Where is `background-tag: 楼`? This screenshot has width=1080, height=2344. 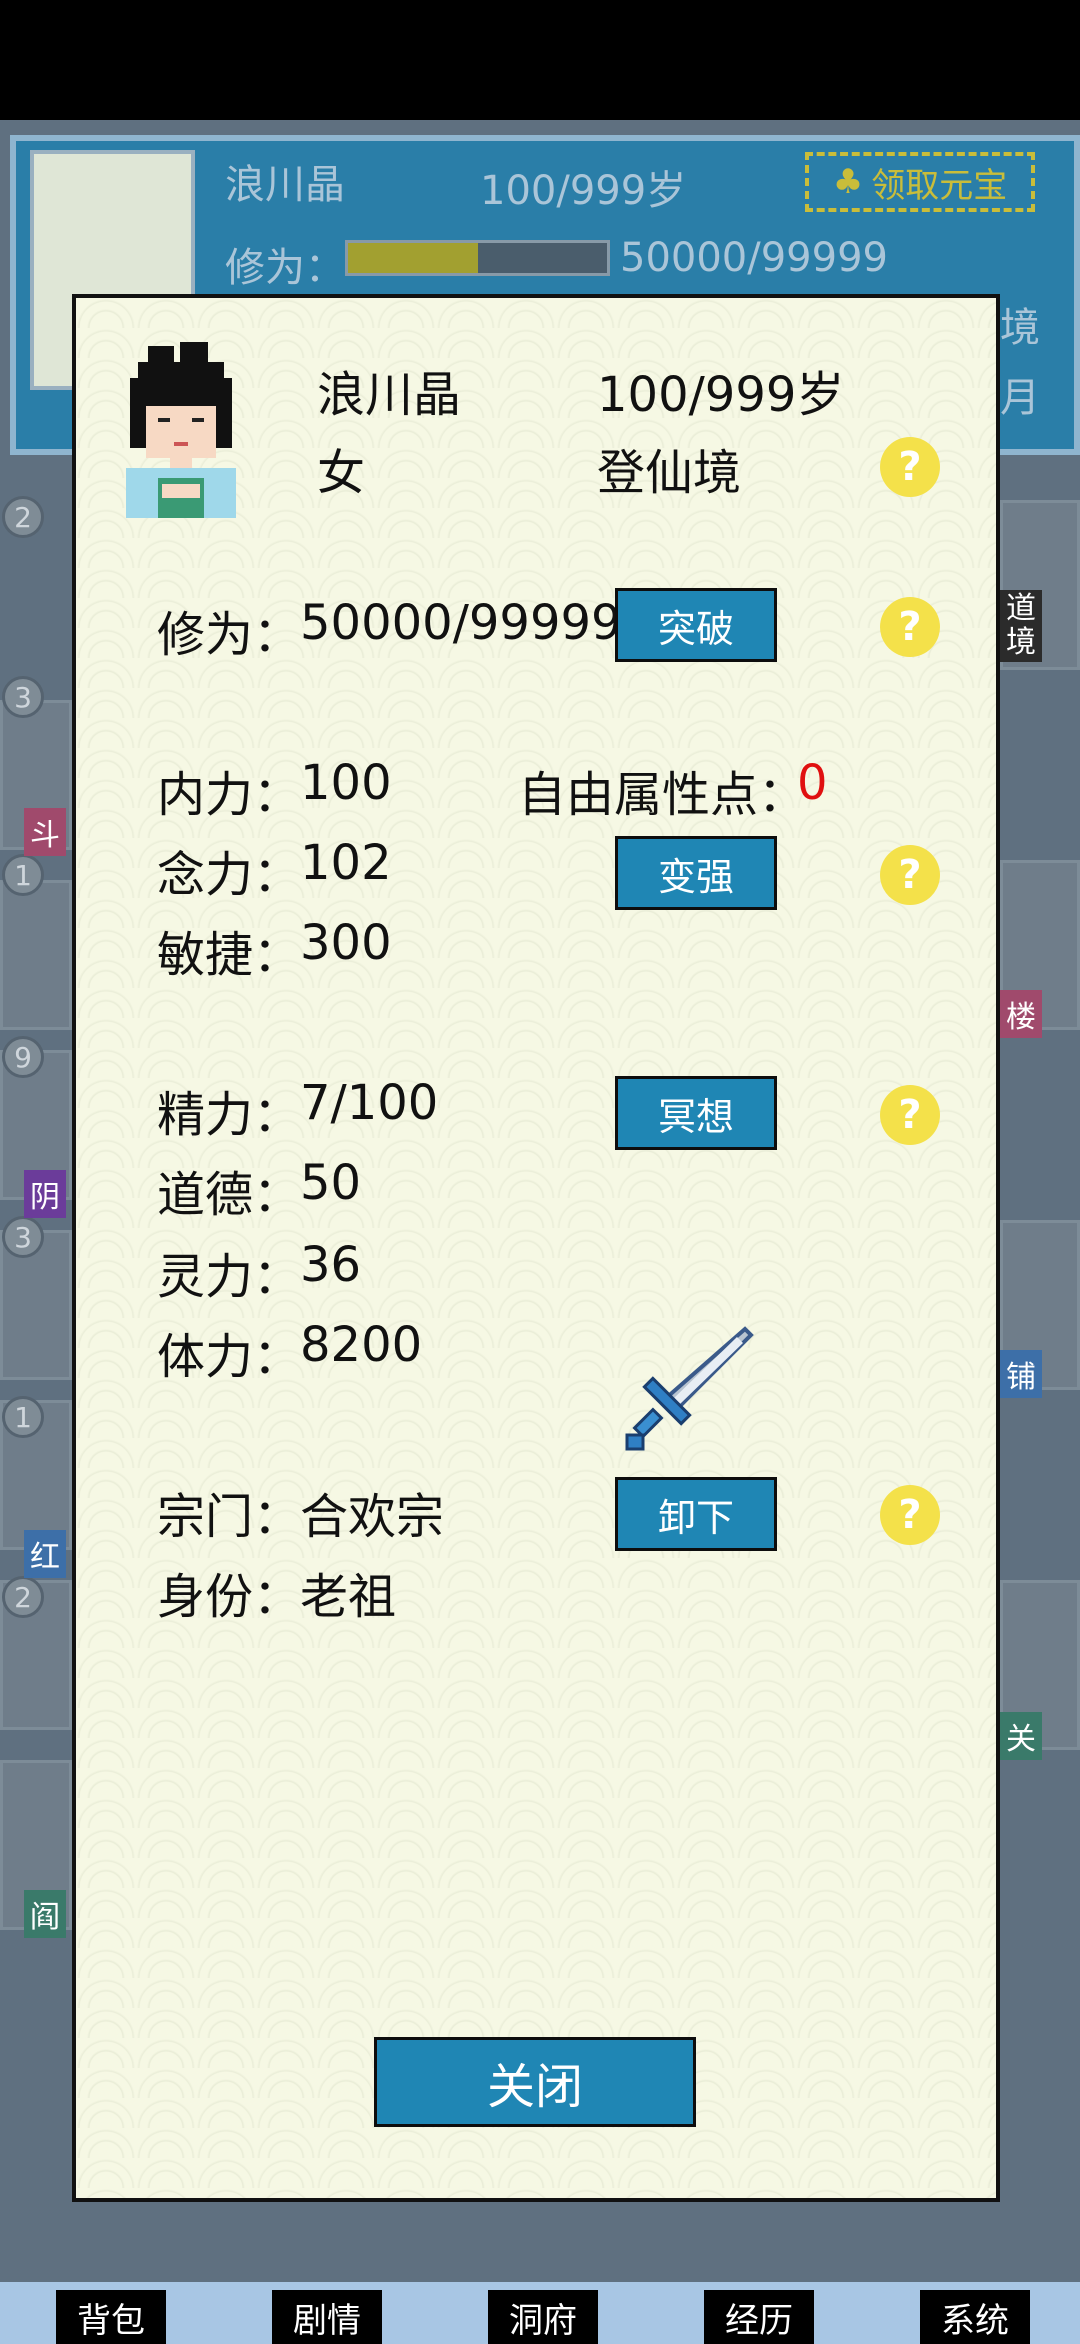
background-tag: 楼 is located at coordinates (1021, 1014).